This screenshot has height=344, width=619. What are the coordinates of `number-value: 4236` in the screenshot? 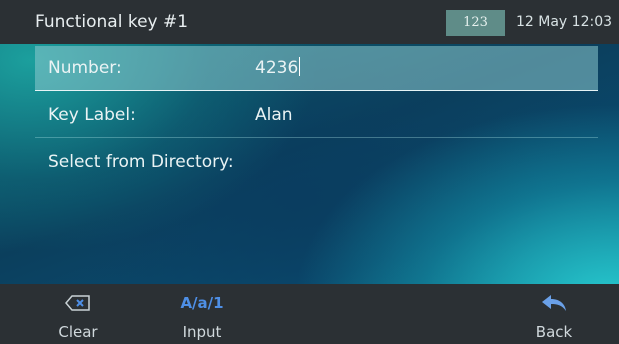 It's located at (277, 68).